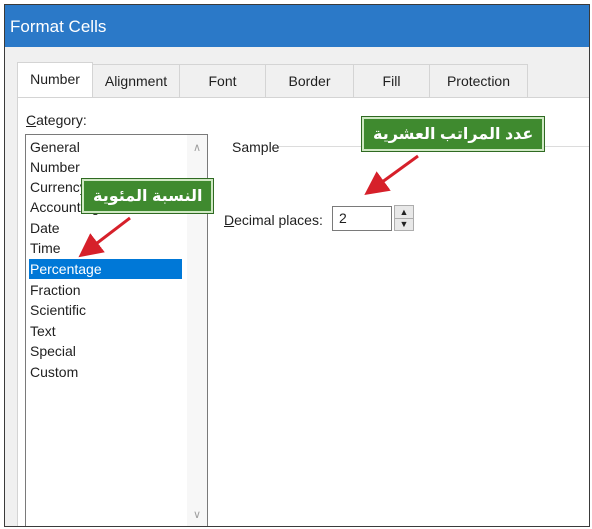  What do you see at coordinates (58, 26) in the screenshot?
I see `window-title: Format Cells` at bounding box center [58, 26].